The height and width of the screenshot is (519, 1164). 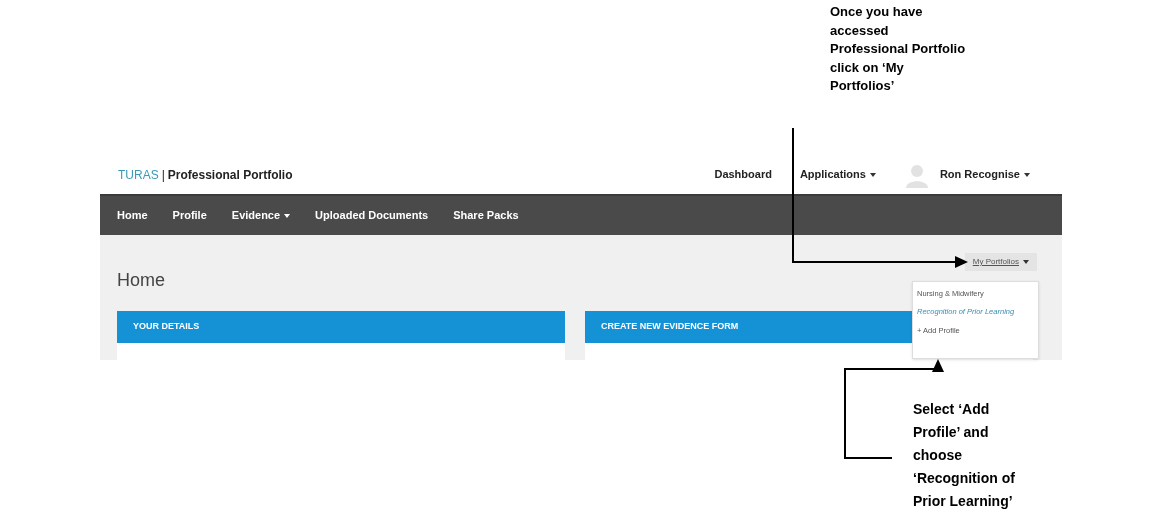 What do you see at coordinates (341, 327) in the screenshot?
I see `panel-header: YOUR DETAILS` at bounding box center [341, 327].